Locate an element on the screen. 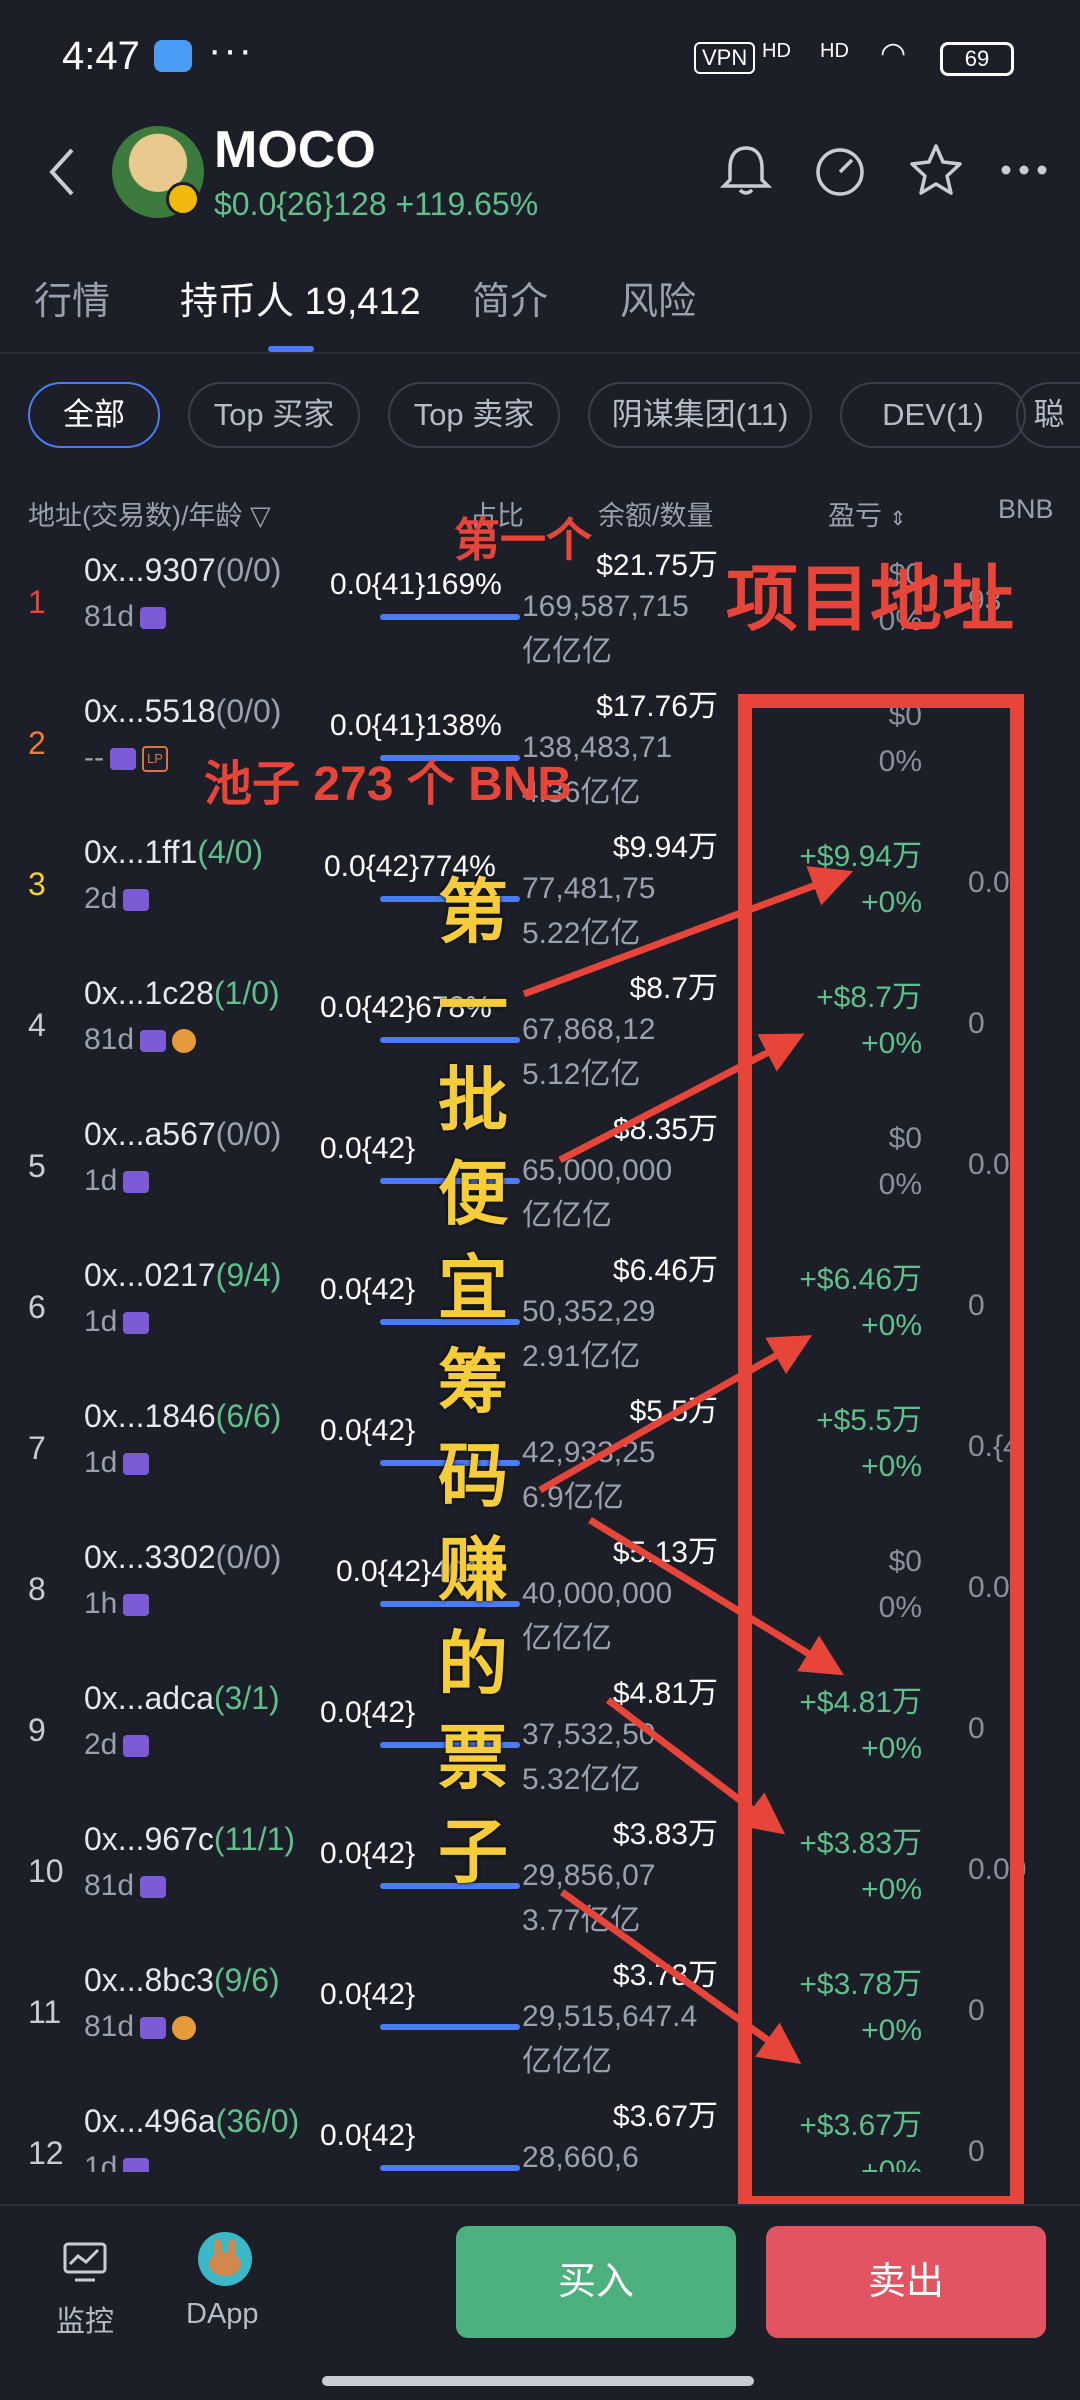 This screenshot has height=2400, width=1080. quantity-line-2: 亿亿亿 is located at coordinates (567, 2061).